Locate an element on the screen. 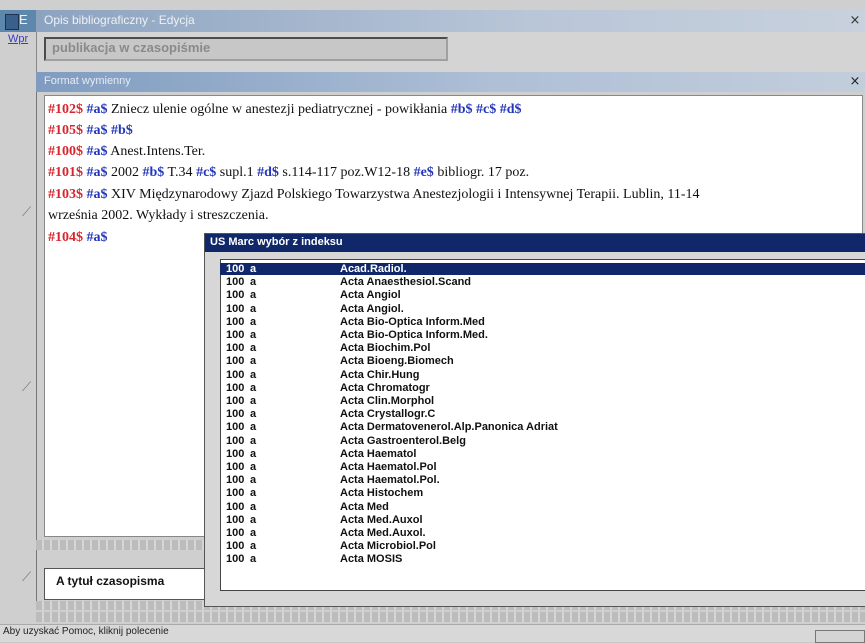  field-text: 2002 is located at coordinates (125, 172).